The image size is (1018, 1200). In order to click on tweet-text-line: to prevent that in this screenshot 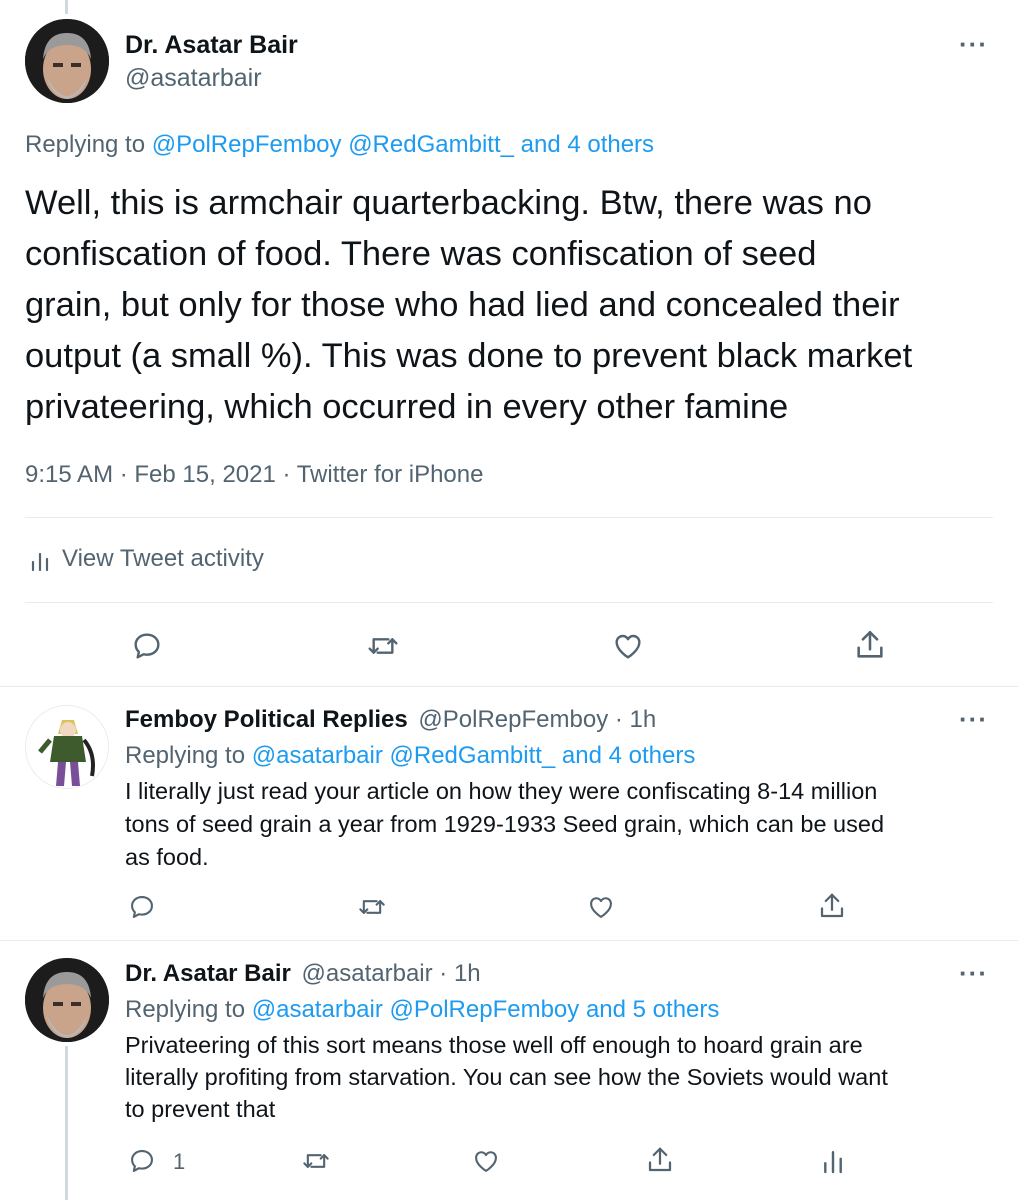, I will do `click(200, 1109)`.